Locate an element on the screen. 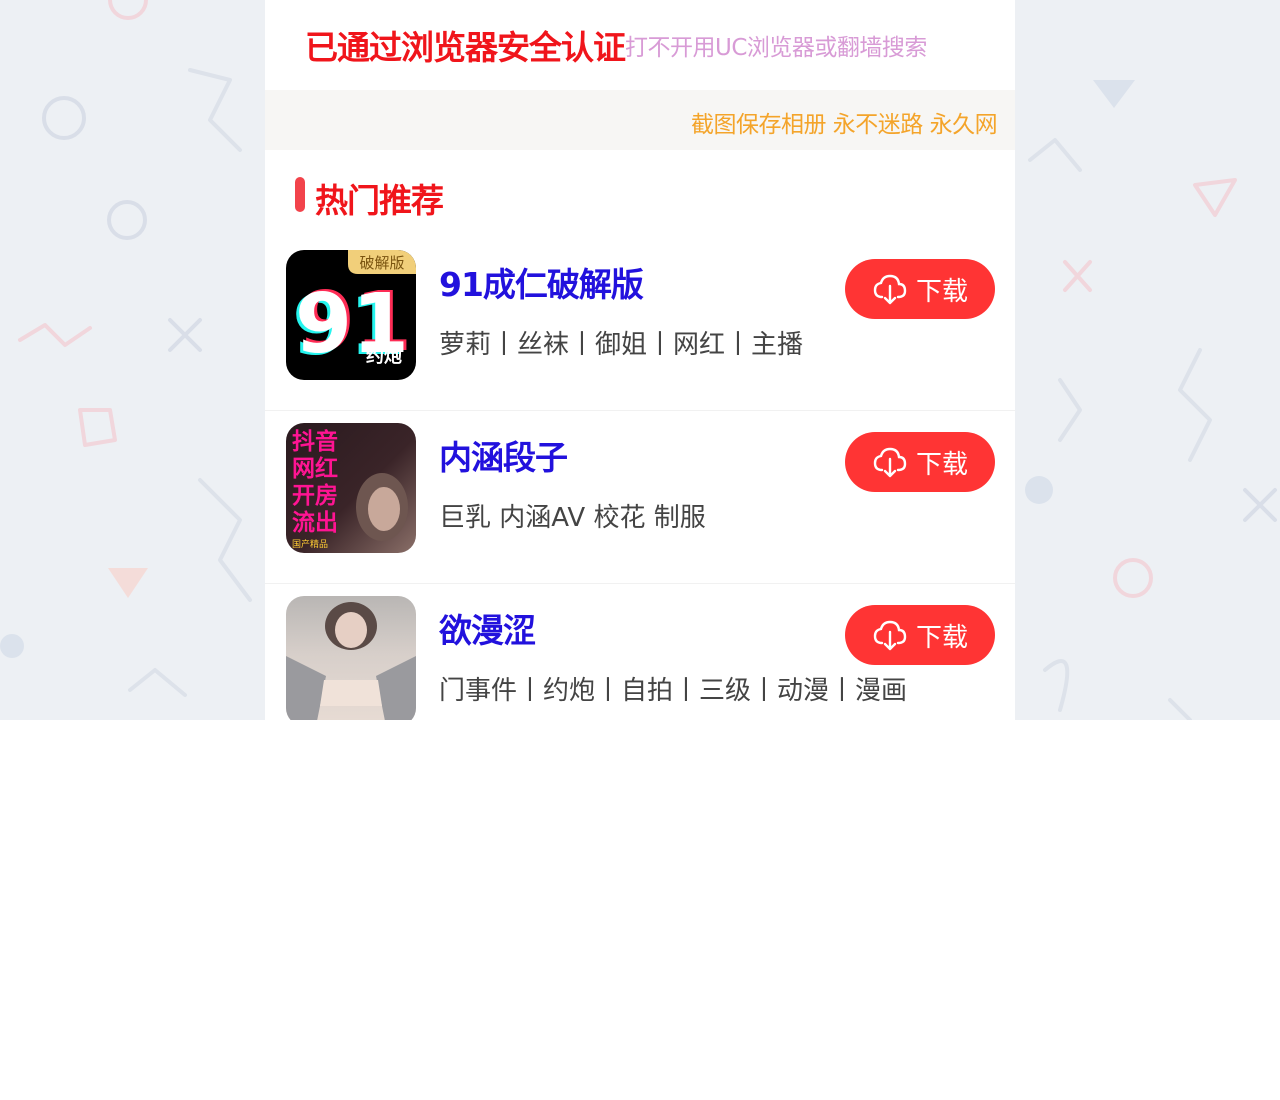 This screenshot has height=1100, width=1280. section-header: 热门推荐 is located at coordinates (640, 194).